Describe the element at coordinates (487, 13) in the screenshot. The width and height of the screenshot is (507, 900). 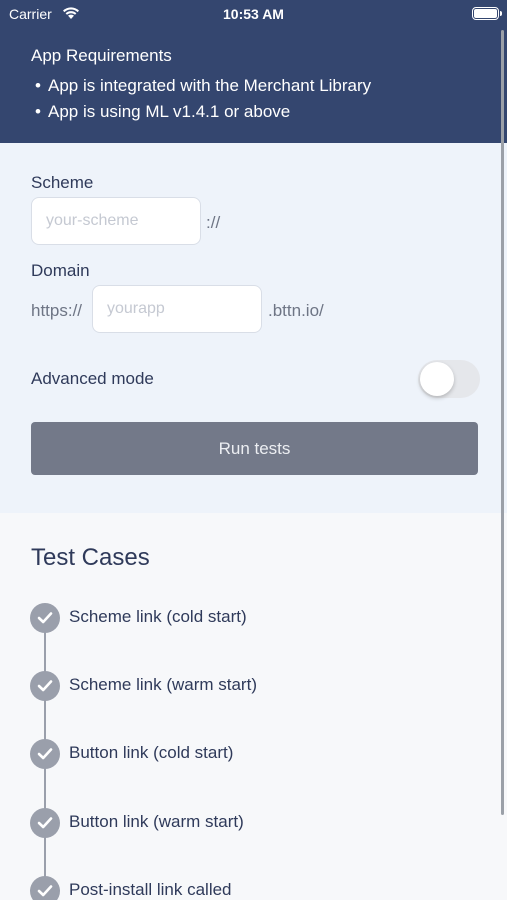
I see `battery-icon` at that location.